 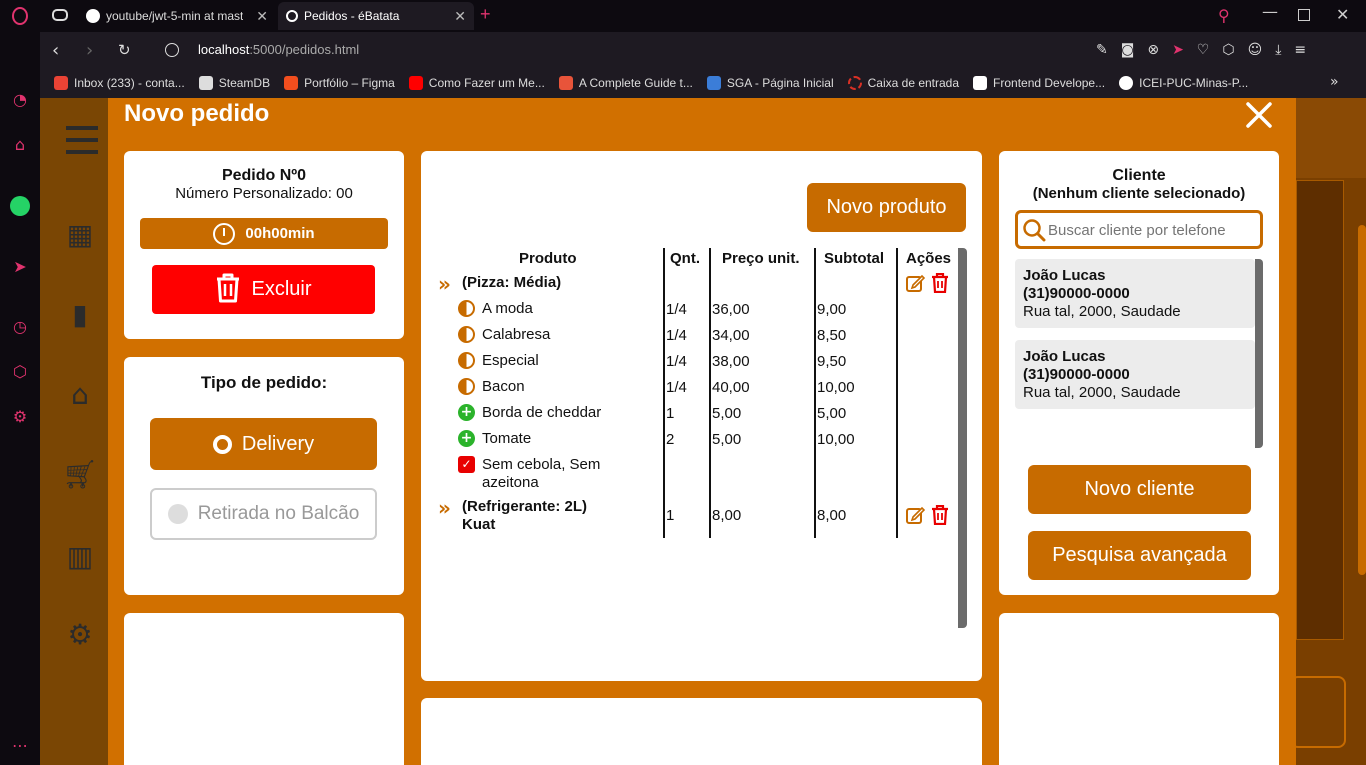 I want to click on download-icon: ⤓, so click(x=1278, y=50).